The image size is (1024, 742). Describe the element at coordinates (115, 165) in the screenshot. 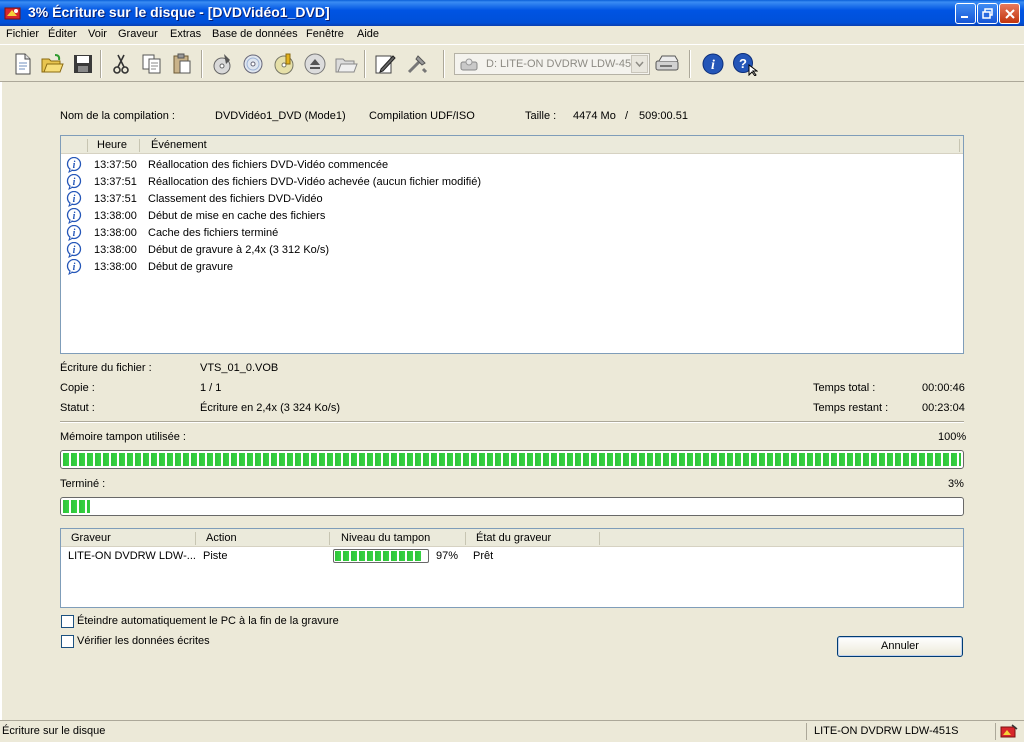

I see `event-time: 13:37:50` at that location.